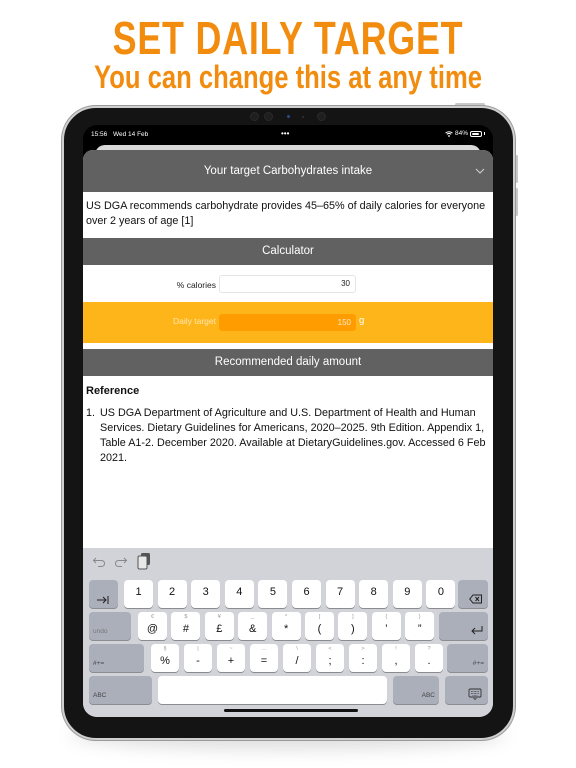  I want to click on key-symbol: !,, so click(396, 658).